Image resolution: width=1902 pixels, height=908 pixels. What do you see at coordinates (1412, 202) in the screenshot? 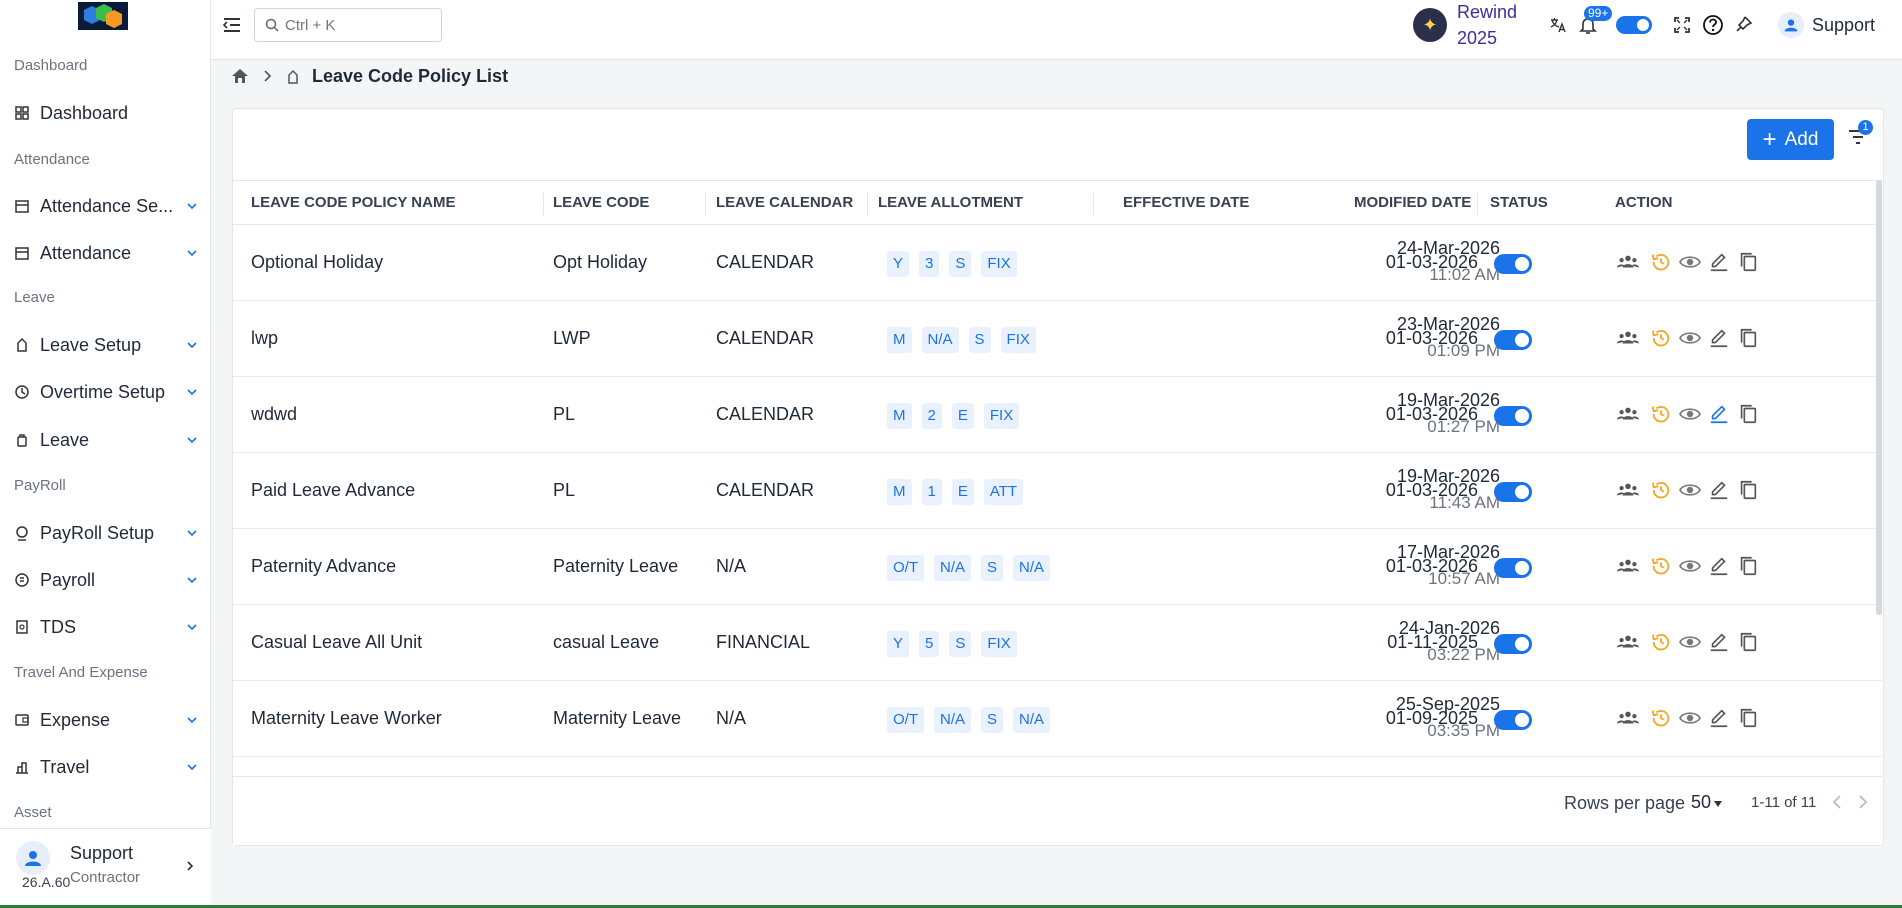
I see `header-modified-date: MODIFIED DATE` at bounding box center [1412, 202].